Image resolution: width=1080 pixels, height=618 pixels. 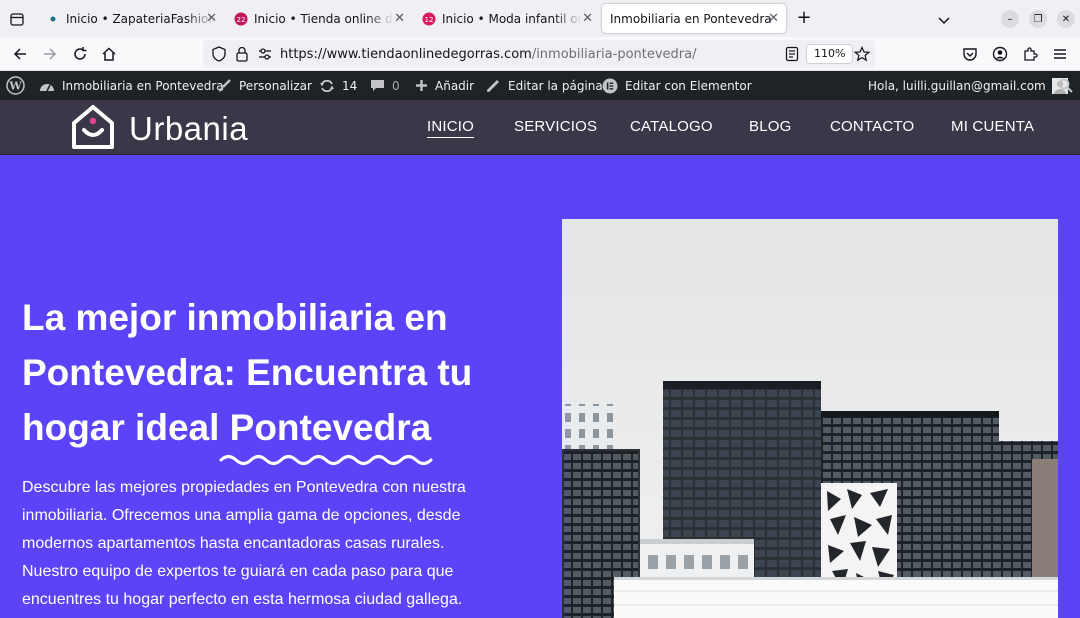 What do you see at coordinates (189, 128) in the screenshot?
I see `logo-text: Urbania` at bounding box center [189, 128].